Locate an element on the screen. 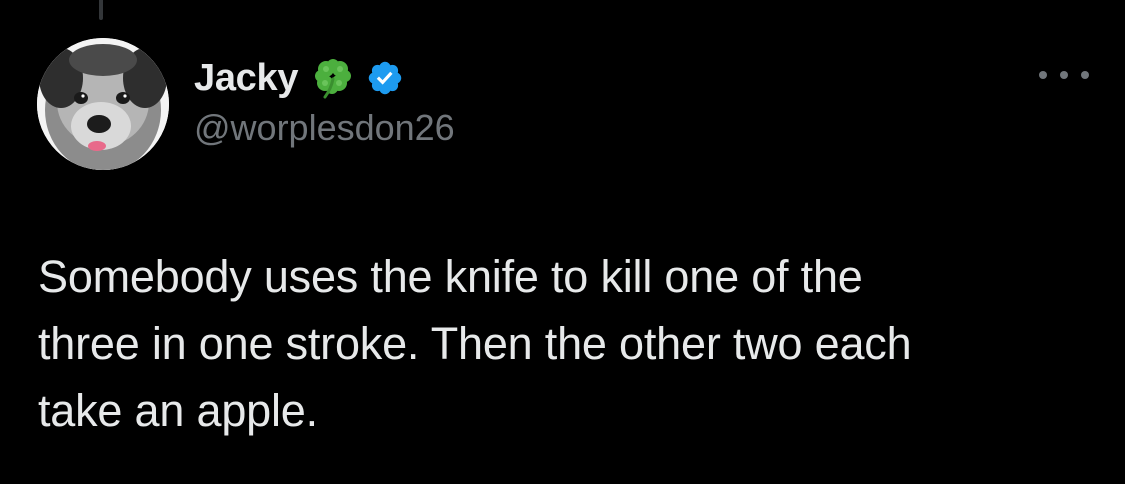 The width and height of the screenshot is (1125, 484). thread-connector-line is located at coordinates (101, 10).